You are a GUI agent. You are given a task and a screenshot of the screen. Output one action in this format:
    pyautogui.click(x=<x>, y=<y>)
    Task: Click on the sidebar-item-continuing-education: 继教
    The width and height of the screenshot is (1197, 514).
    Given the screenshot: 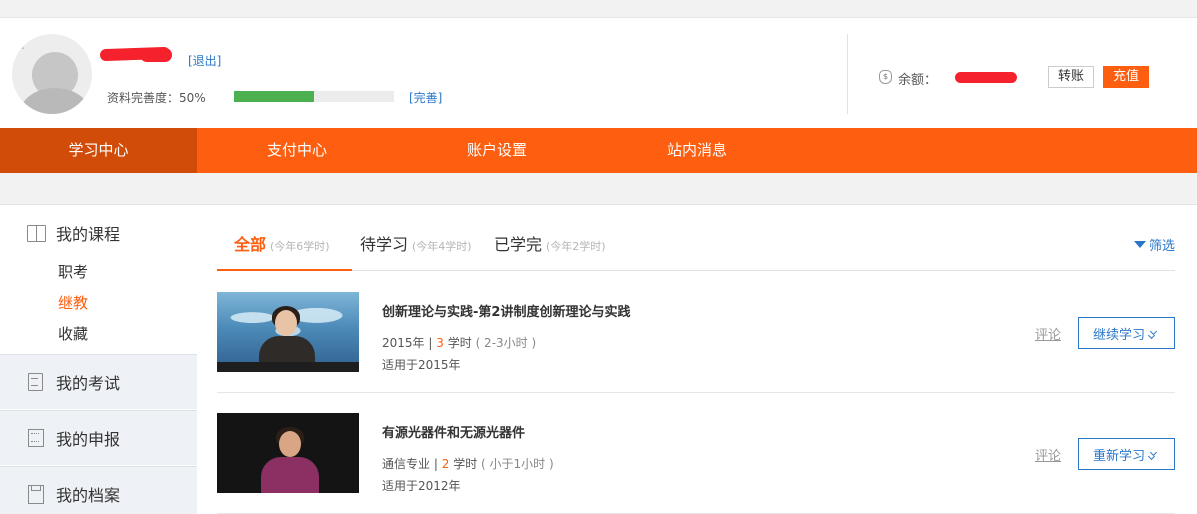 What is the action you would take?
    pyautogui.click(x=73, y=302)
    